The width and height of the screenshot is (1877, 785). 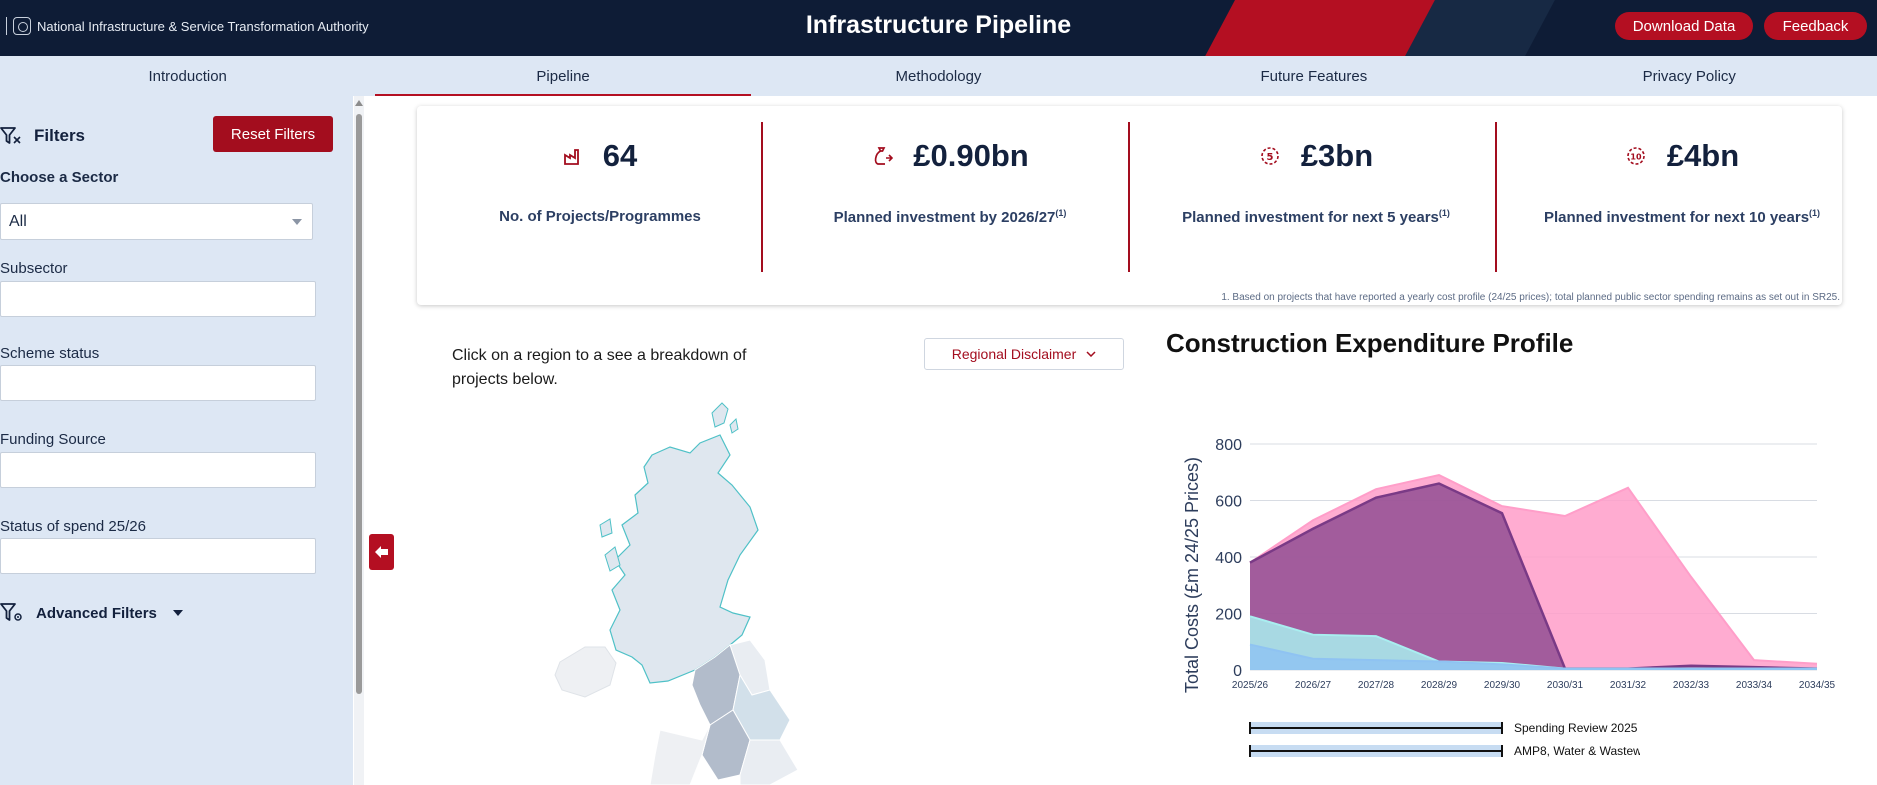 What do you see at coordinates (1237, 671) in the screenshot?
I see `y-tick-label: 0` at bounding box center [1237, 671].